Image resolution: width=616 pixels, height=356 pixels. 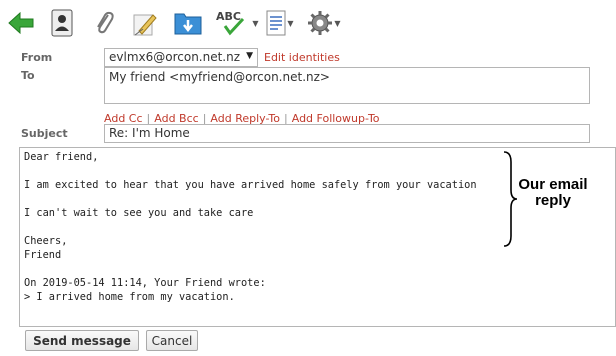 I want to click on signature-icon, so click(x=145, y=23).